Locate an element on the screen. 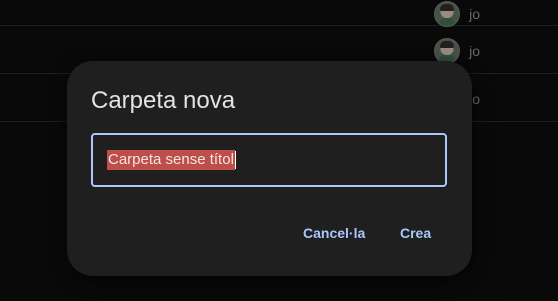 Image resolution: width=558 pixels, height=301 pixels. dialog-title: Carpeta nova is located at coordinates (163, 100).